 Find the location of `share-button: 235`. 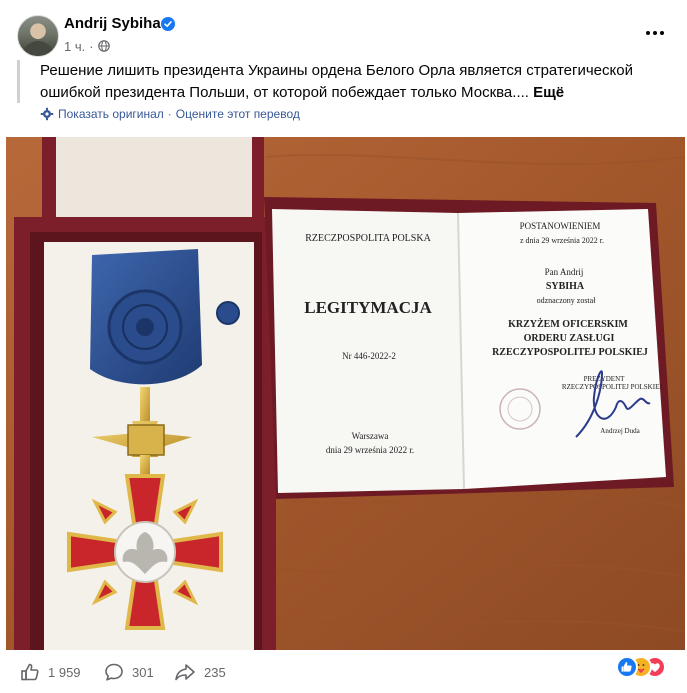

share-button: 235 is located at coordinates (200, 672).